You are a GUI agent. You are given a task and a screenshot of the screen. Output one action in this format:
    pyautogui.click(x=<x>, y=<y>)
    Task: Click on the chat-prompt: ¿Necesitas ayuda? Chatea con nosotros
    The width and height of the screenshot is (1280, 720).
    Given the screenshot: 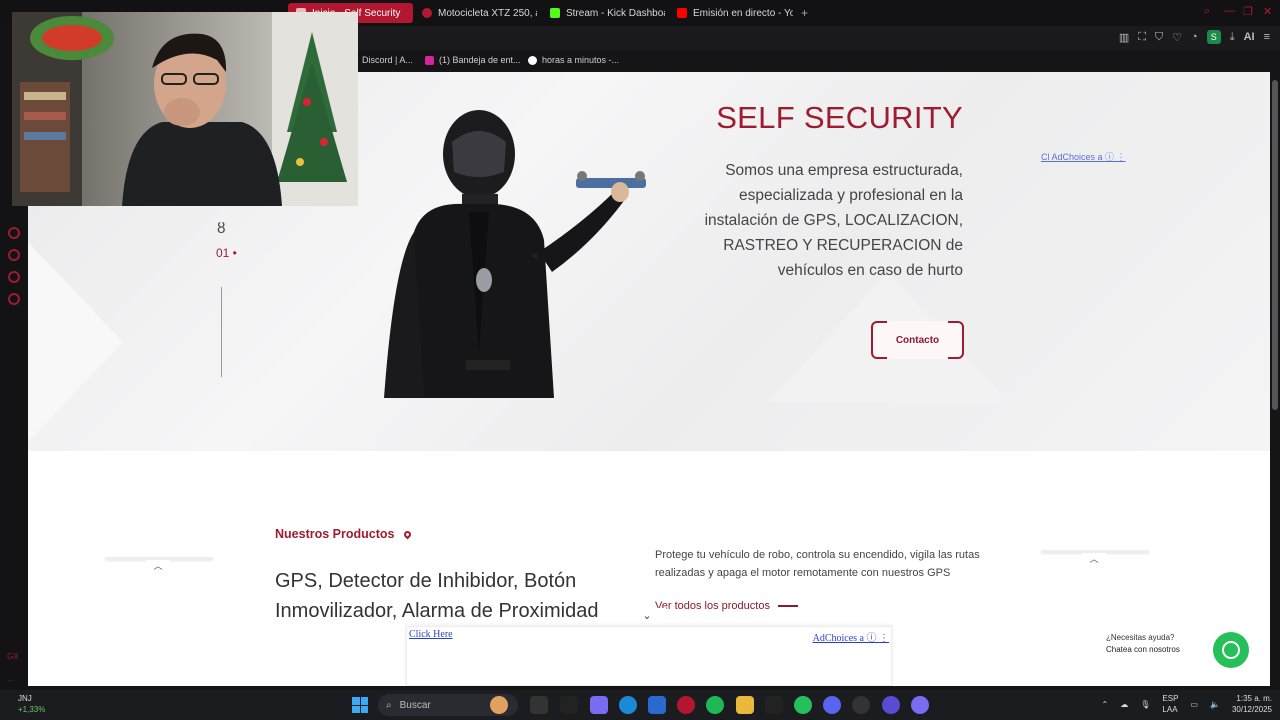 What is the action you would take?
    pyautogui.click(x=1143, y=644)
    